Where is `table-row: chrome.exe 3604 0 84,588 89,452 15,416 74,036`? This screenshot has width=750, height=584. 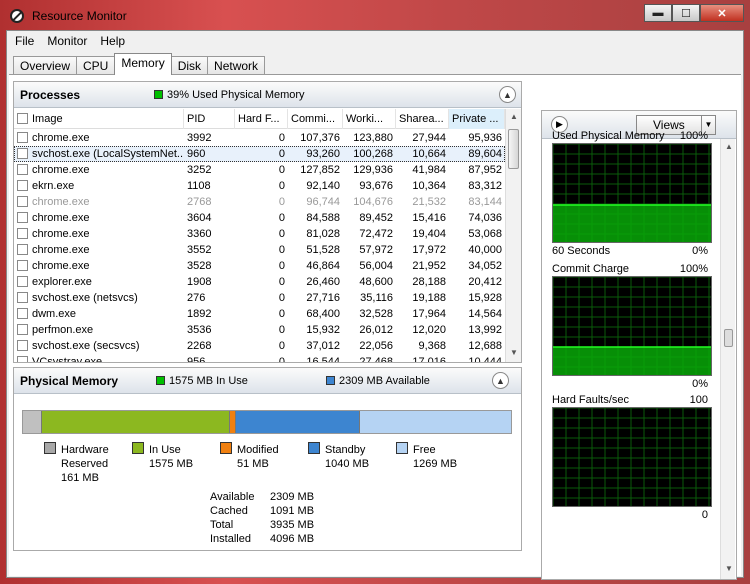 table-row: chrome.exe 3604 0 84,588 89,452 15,416 74,036 is located at coordinates (259, 218).